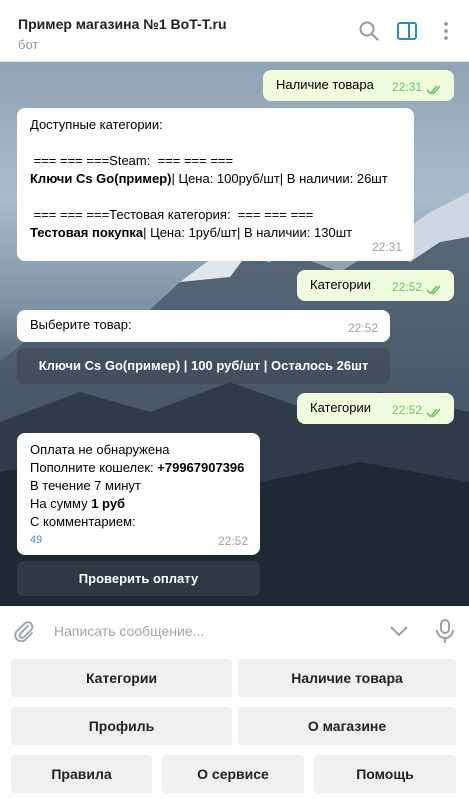  What do you see at coordinates (234, 31) in the screenshot?
I see `chat-header: Пример магазина №1 BoT-T.ru бот` at bounding box center [234, 31].